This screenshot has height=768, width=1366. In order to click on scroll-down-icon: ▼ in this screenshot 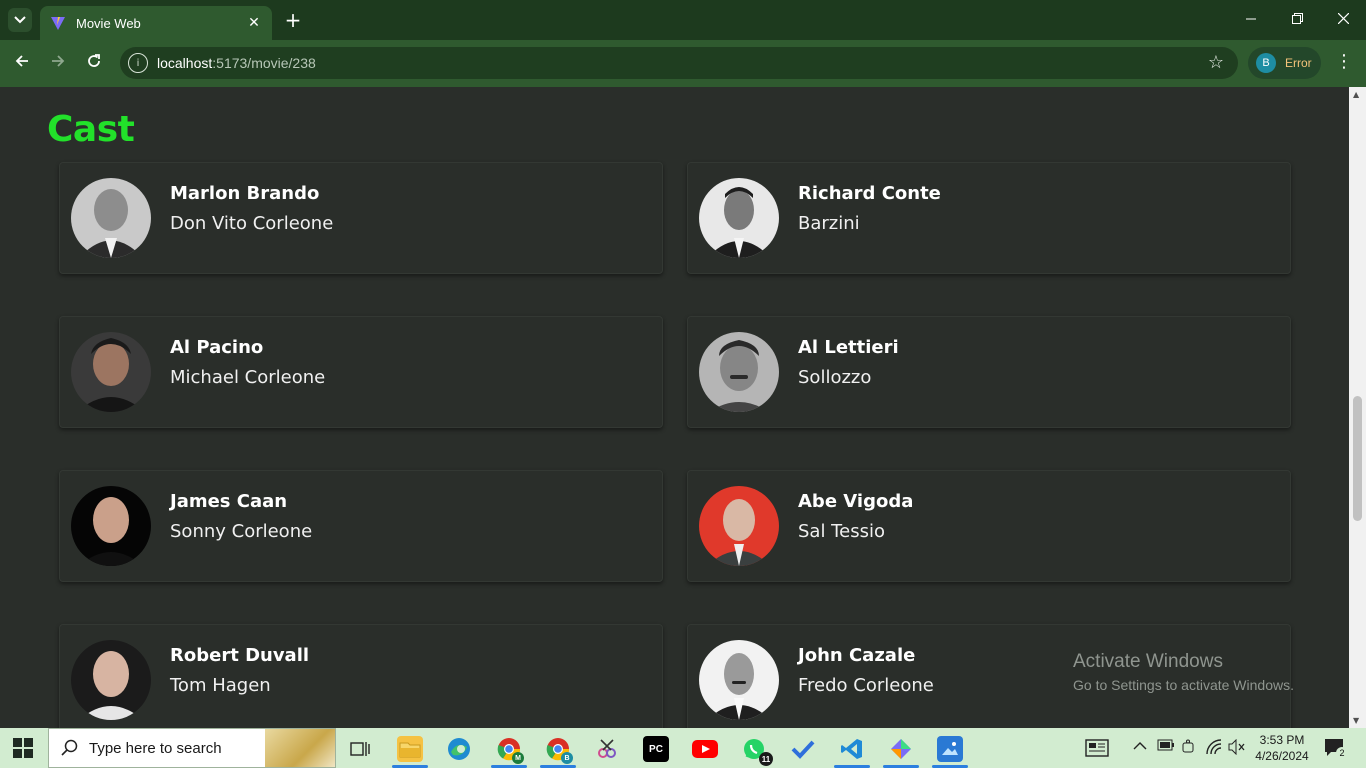, I will do `click(1356, 720)`.